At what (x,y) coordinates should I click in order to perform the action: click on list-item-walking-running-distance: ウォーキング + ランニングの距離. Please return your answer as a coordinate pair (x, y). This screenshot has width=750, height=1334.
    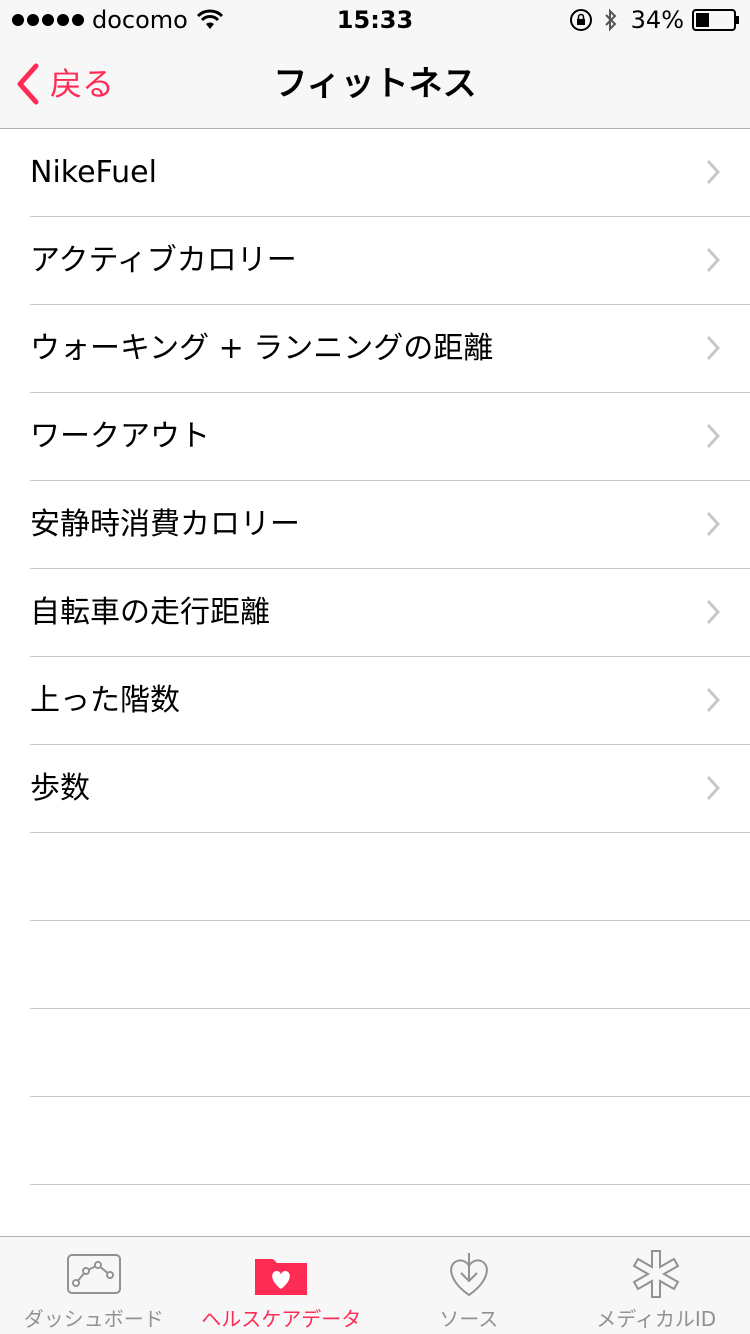
    Looking at the image, I should click on (390, 349).